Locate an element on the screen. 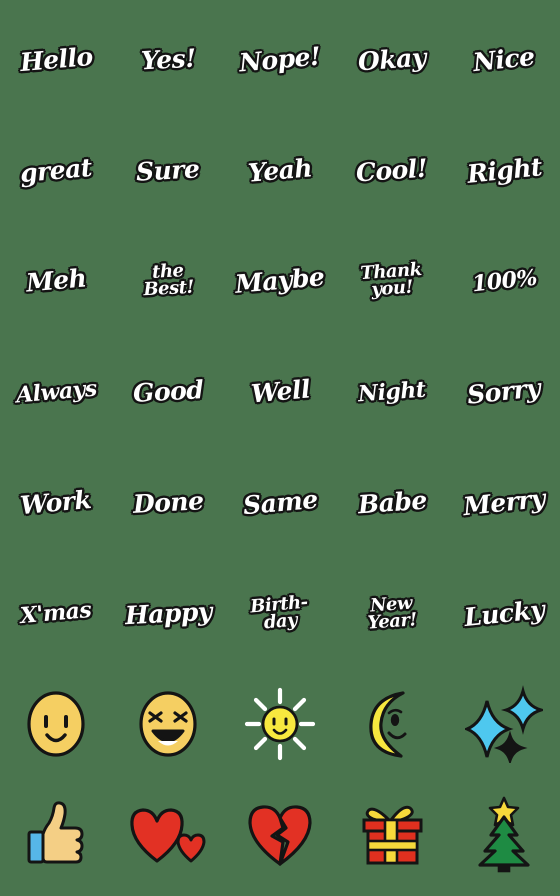  word-sticker-well: Well is located at coordinates (280, 391).